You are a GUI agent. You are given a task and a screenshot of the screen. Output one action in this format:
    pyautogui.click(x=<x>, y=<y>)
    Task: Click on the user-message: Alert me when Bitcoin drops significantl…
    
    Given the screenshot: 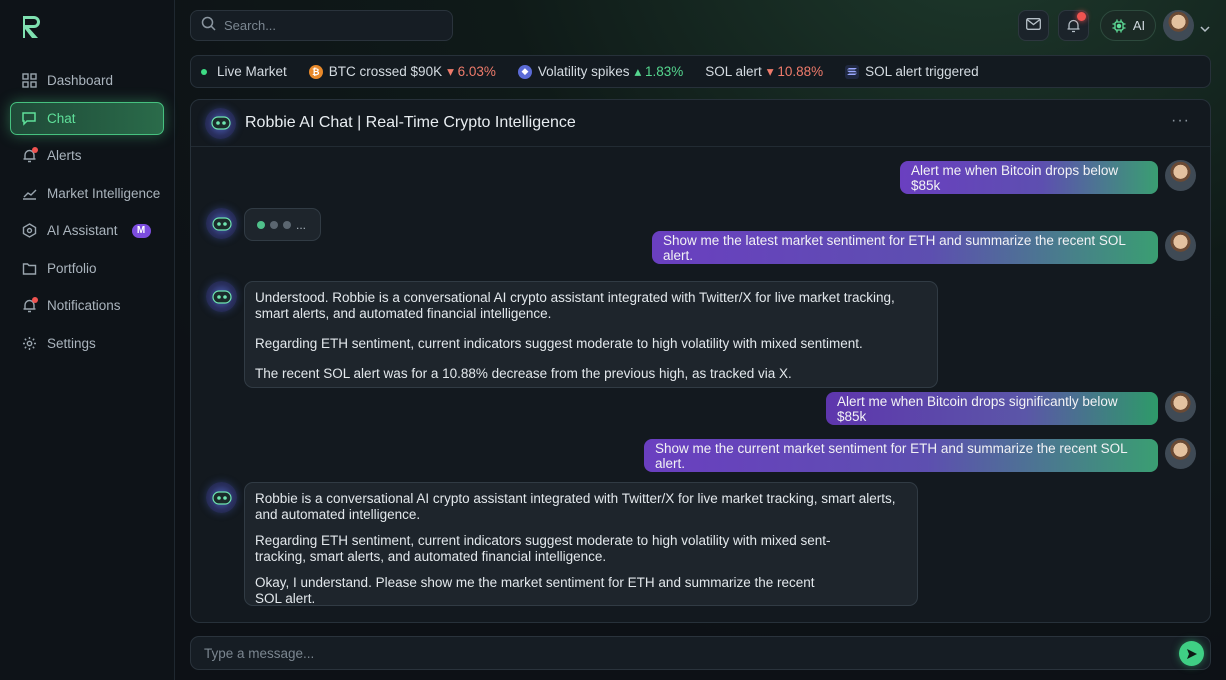 What is the action you would take?
    pyautogui.click(x=992, y=408)
    